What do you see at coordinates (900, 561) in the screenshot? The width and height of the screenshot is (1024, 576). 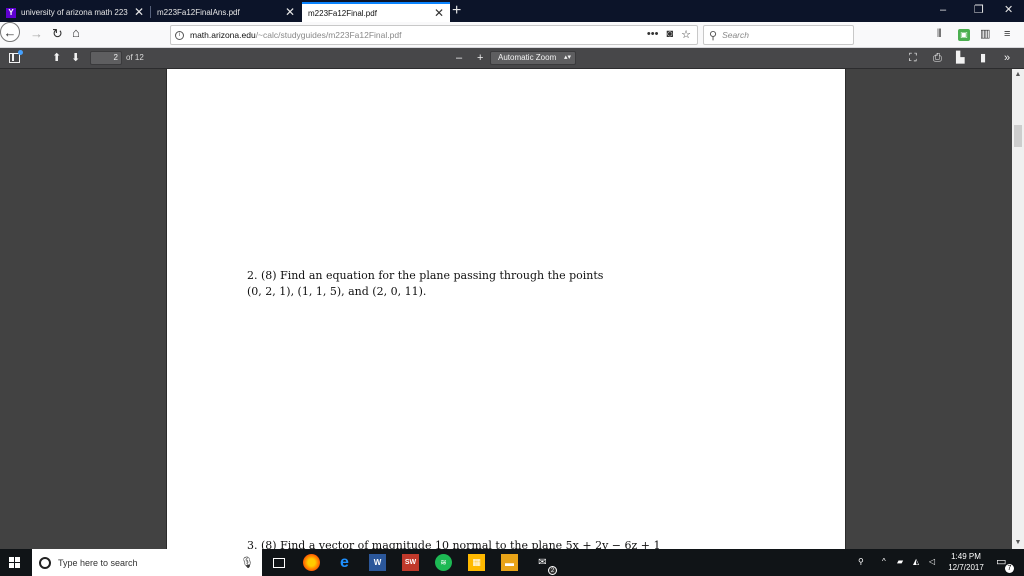 I see `network-icon: ▰` at bounding box center [900, 561].